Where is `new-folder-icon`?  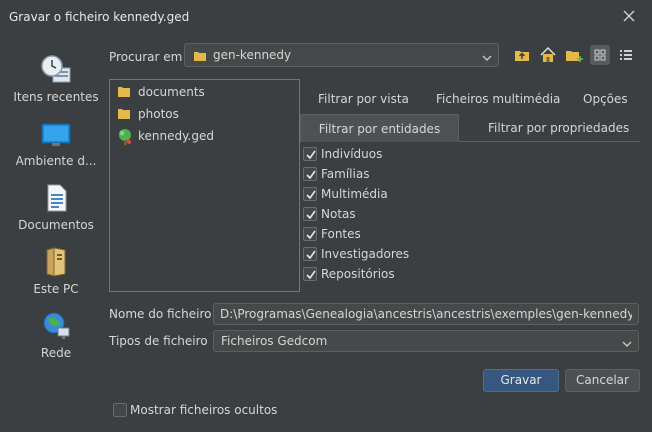 new-folder-icon is located at coordinates (574, 56).